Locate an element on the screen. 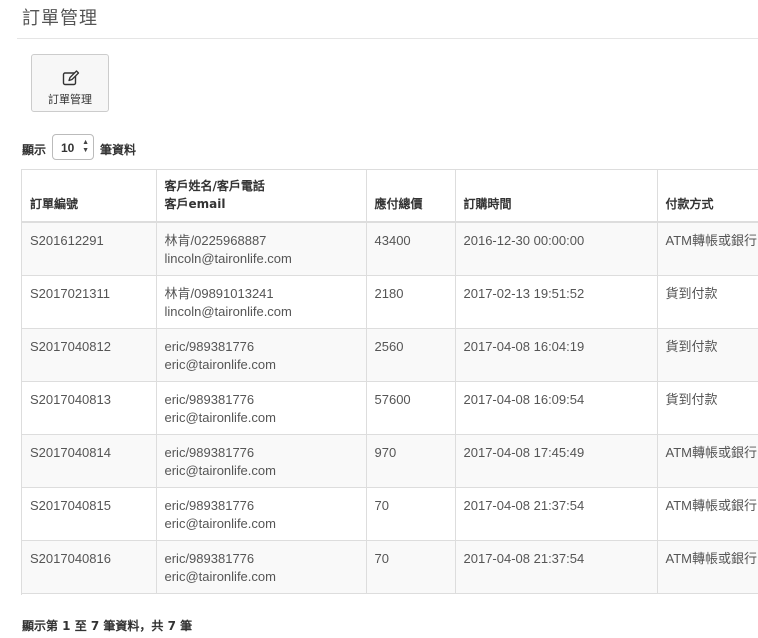  cell-order-no: S2017021311 is located at coordinates (89, 302).